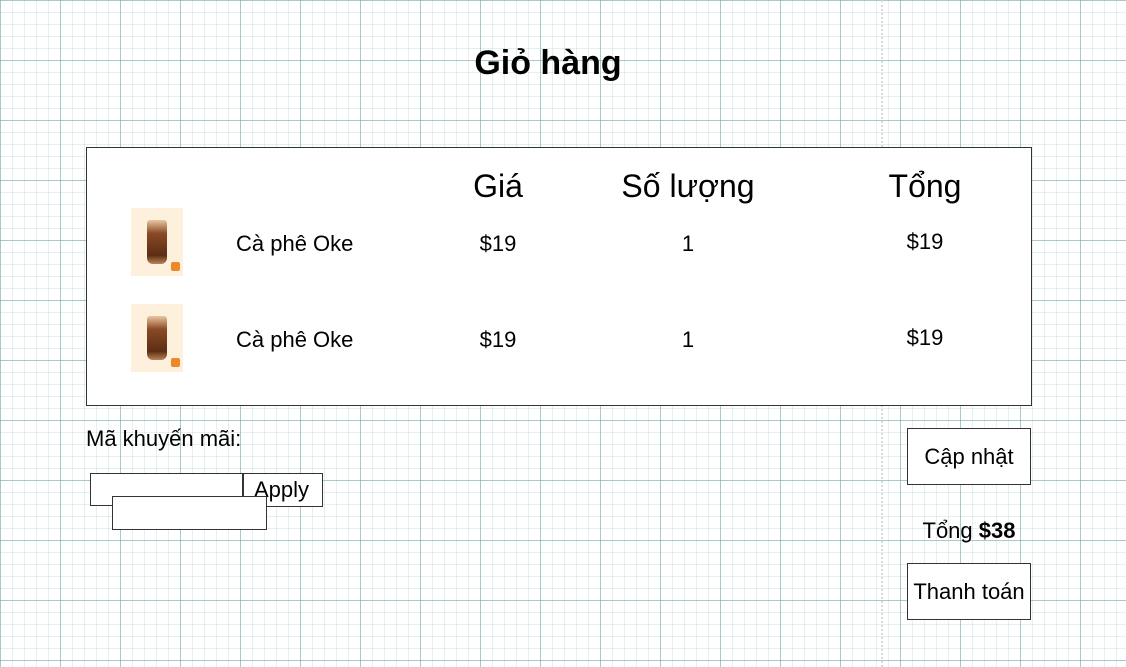 Image resolution: width=1126 pixels, height=667 pixels. Describe the element at coordinates (164, 438) in the screenshot. I see `promo-code-label: Mã khuyến mãi:` at that location.